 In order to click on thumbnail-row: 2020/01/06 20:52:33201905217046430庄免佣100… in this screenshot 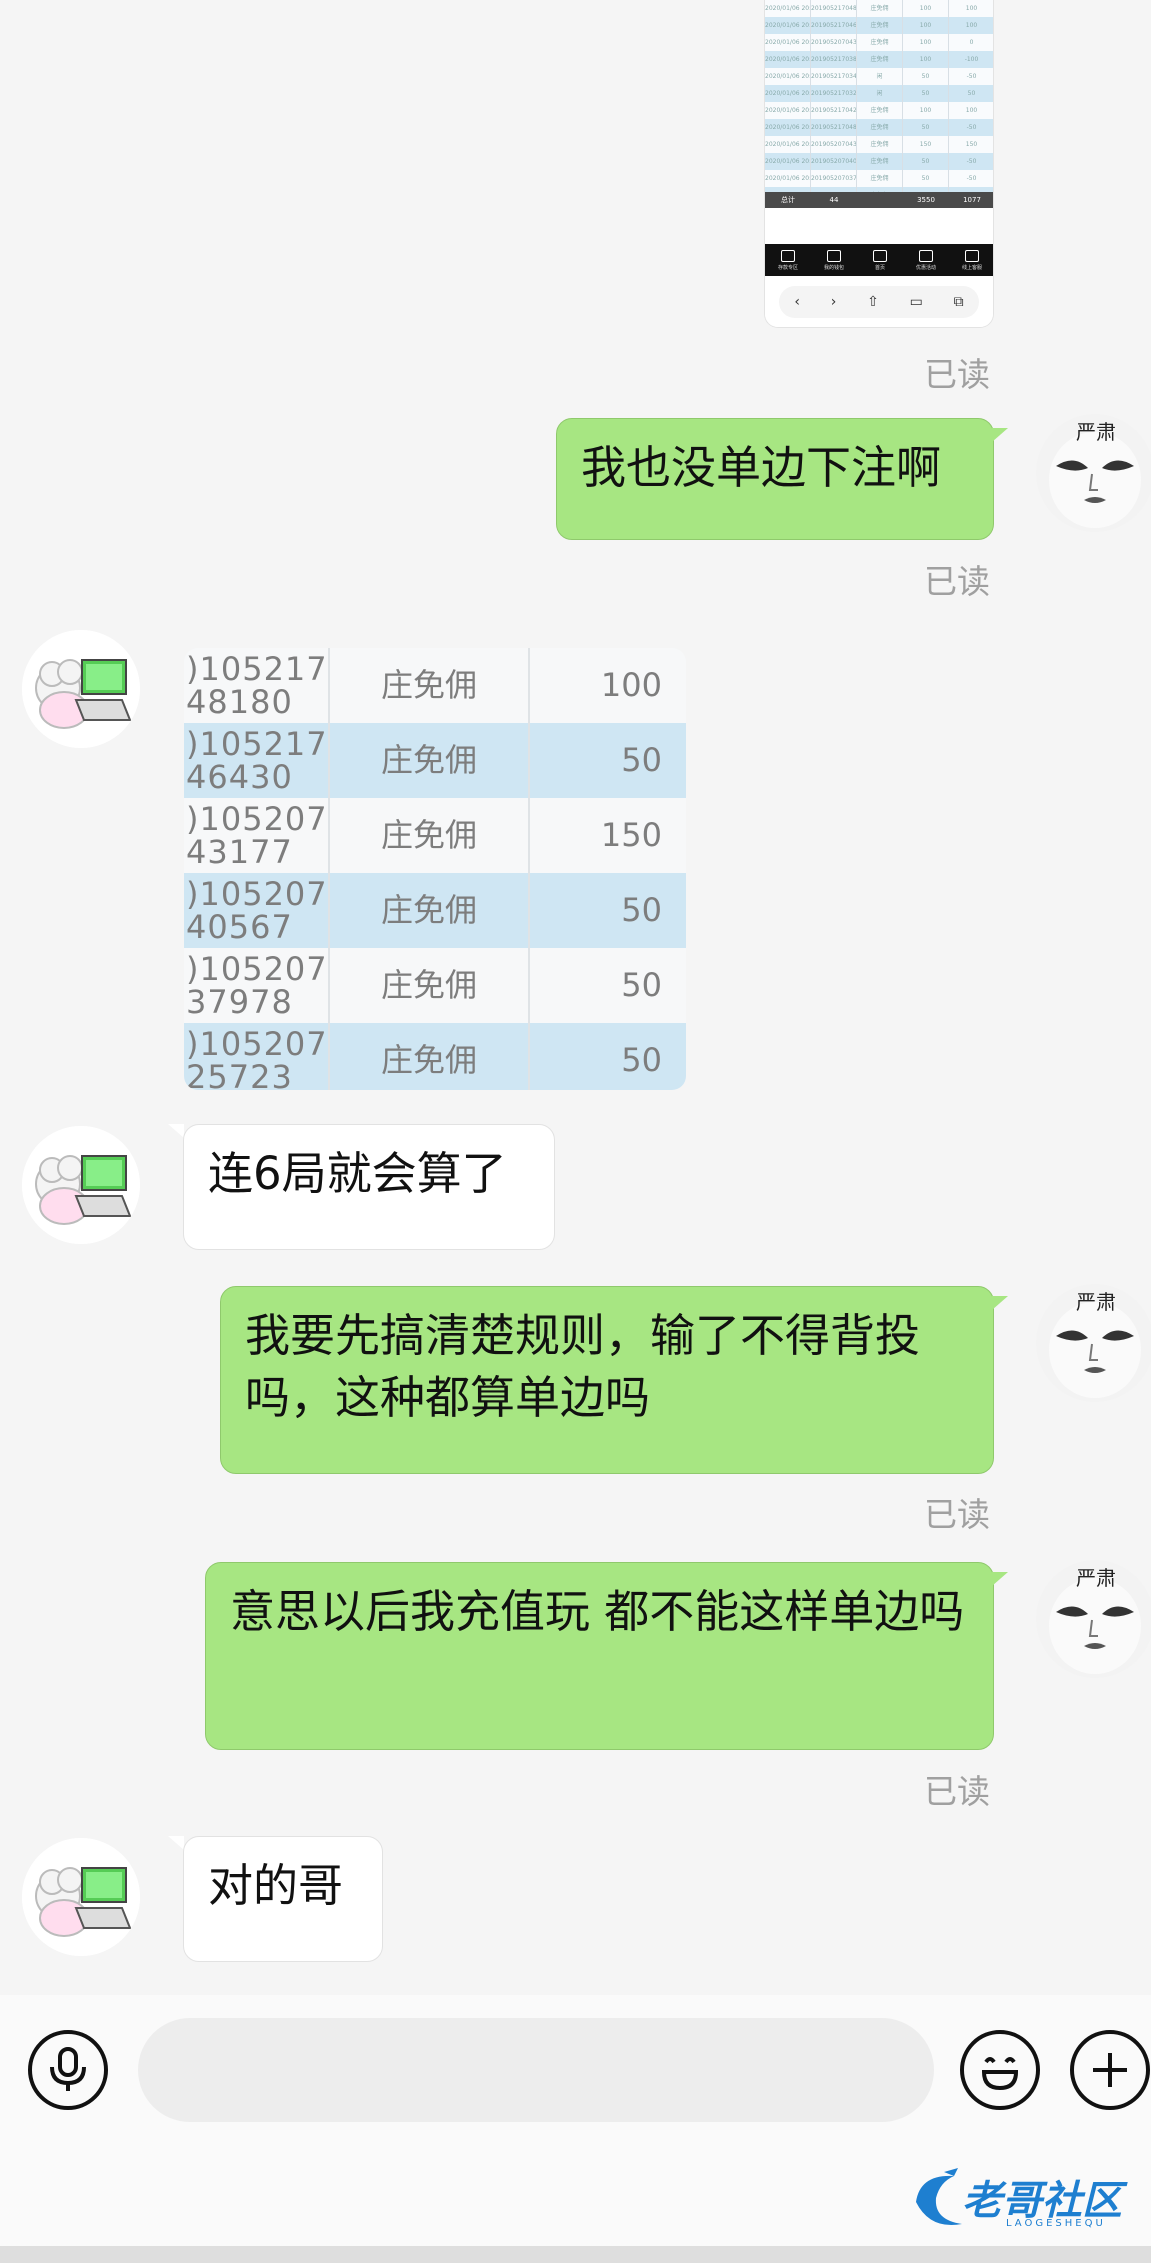, I will do `click(879, 25)`.